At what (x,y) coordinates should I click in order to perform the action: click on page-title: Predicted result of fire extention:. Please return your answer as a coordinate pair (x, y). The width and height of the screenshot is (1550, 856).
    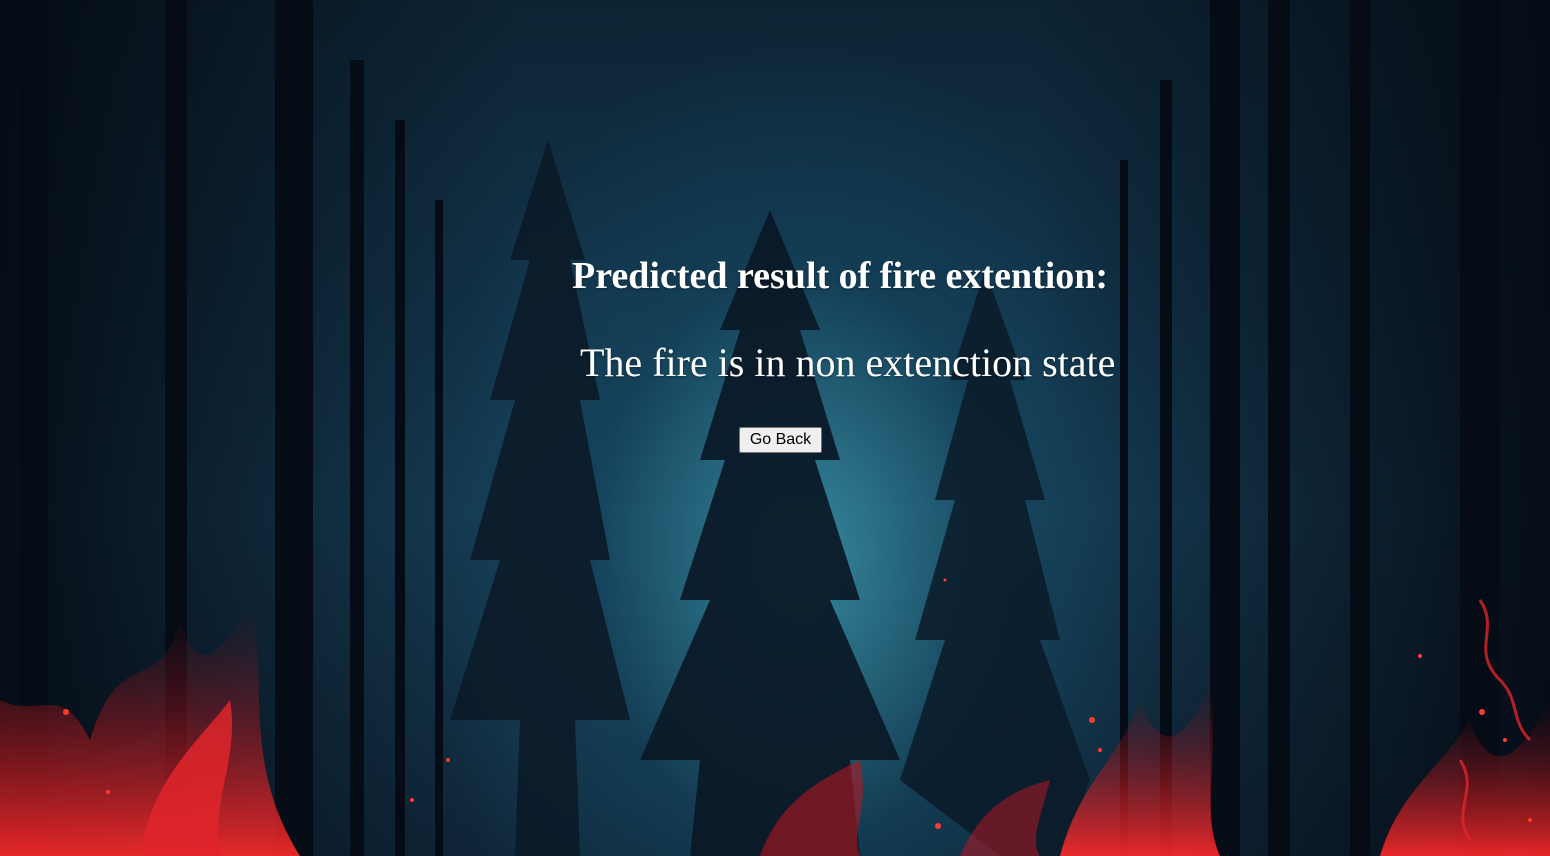
    Looking at the image, I should click on (840, 276).